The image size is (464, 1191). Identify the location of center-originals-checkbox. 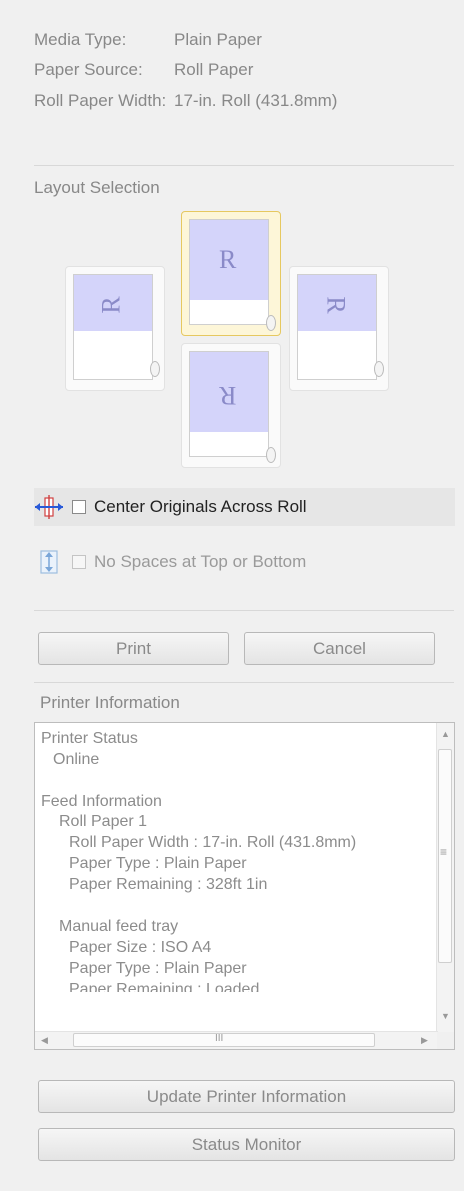
(79, 507).